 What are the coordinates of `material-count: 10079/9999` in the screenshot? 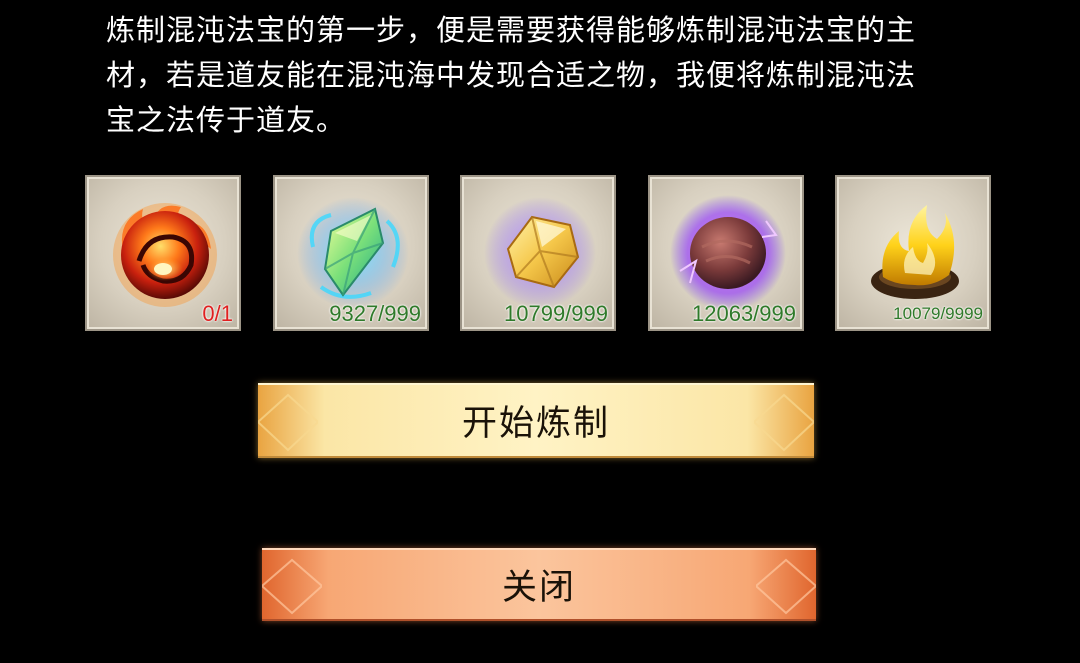 It's located at (938, 313).